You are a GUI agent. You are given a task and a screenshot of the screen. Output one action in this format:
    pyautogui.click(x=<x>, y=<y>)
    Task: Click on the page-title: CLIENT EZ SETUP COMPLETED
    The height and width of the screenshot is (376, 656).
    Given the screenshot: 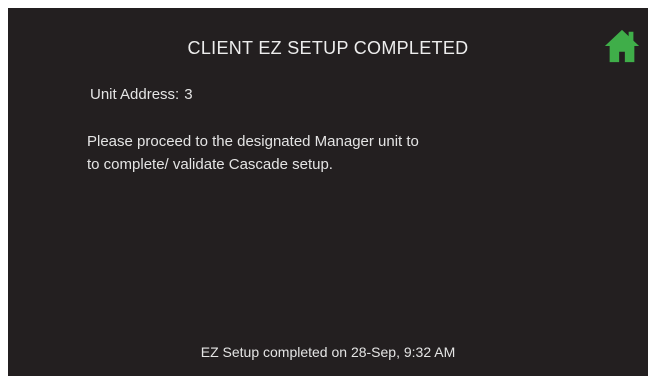 What is the action you would take?
    pyautogui.click(x=328, y=48)
    